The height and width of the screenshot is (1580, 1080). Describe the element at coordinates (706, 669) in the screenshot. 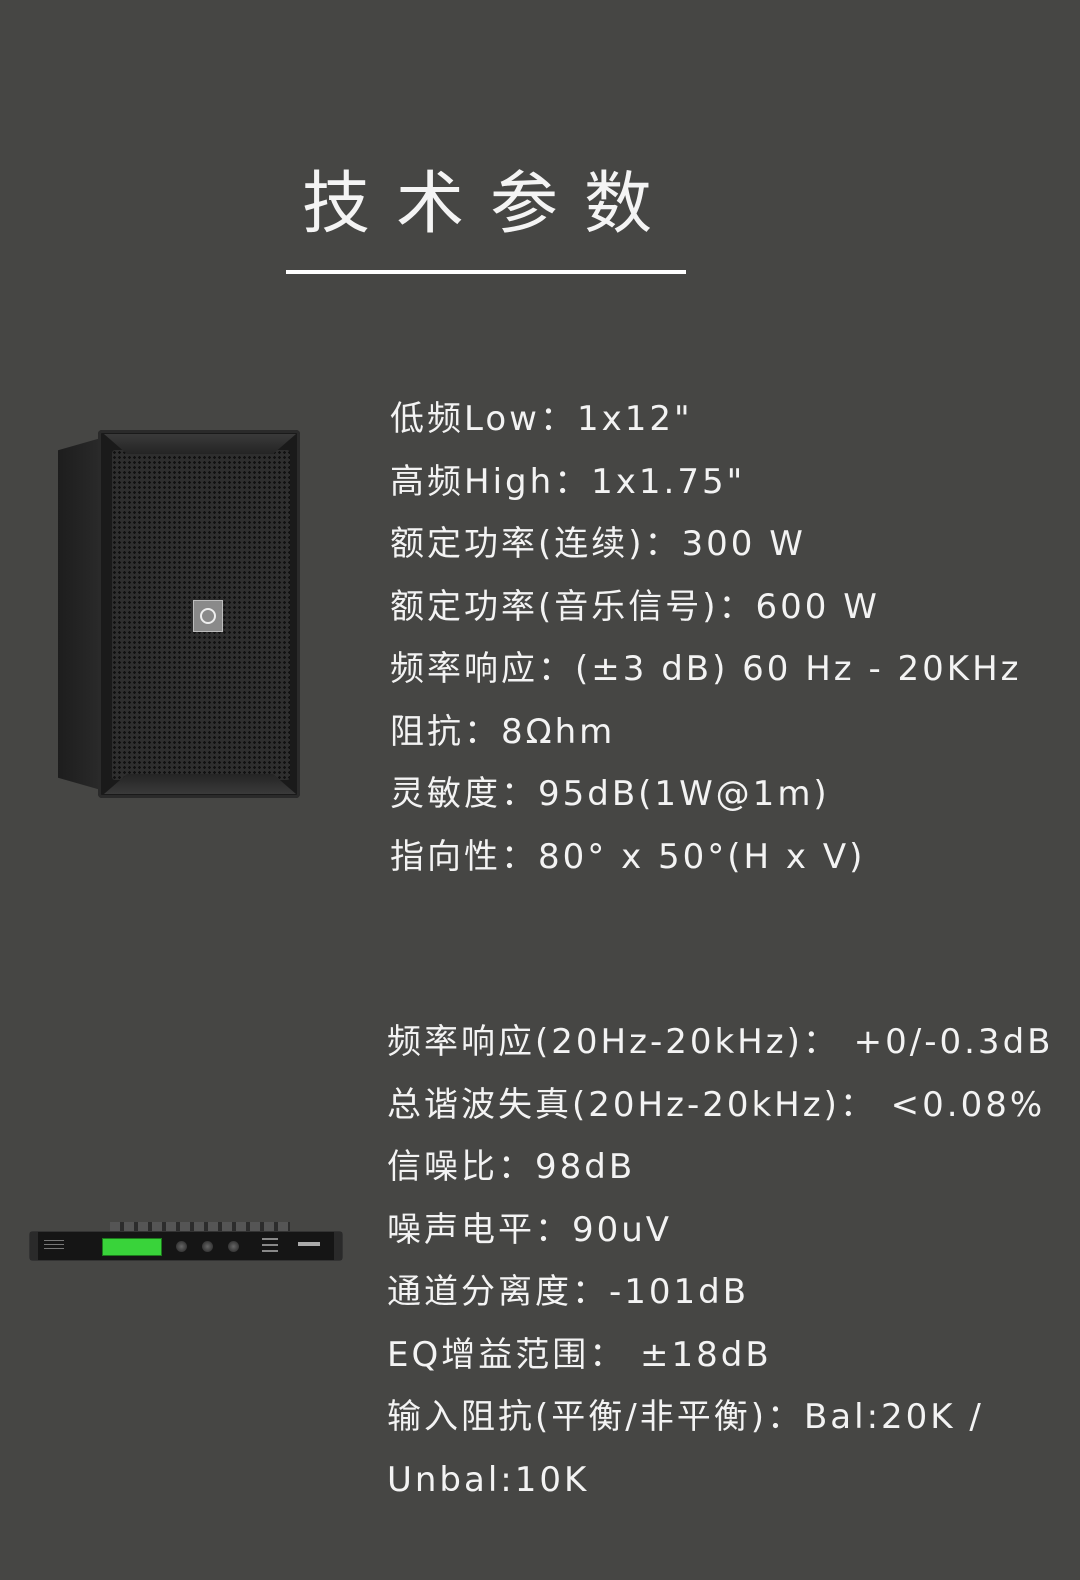

I see `spec-frequency-response: 频率响应：(±3 dB) 60 Hz - 20KHz` at that location.